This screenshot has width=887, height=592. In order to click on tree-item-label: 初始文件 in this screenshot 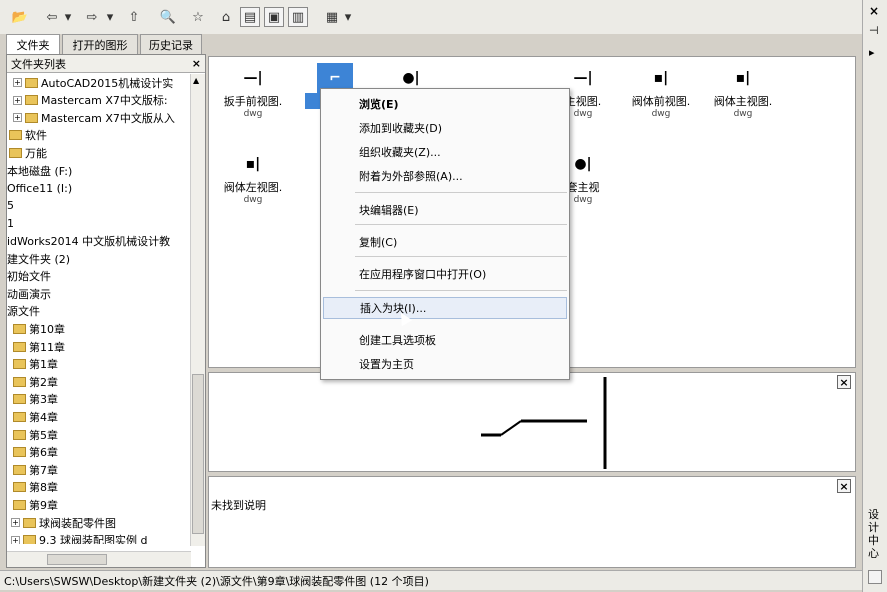, I will do `click(29, 277)`.